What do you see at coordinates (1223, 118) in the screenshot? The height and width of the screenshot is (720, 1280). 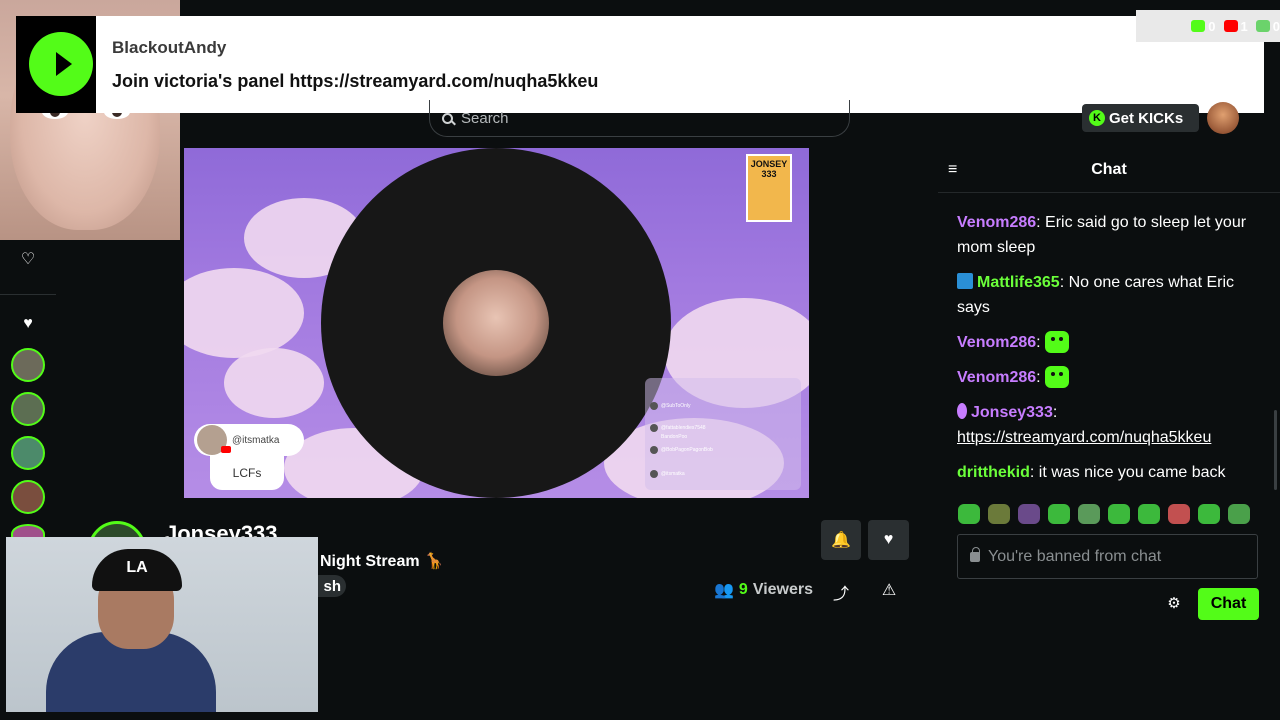 I see `user-avatar` at bounding box center [1223, 118].